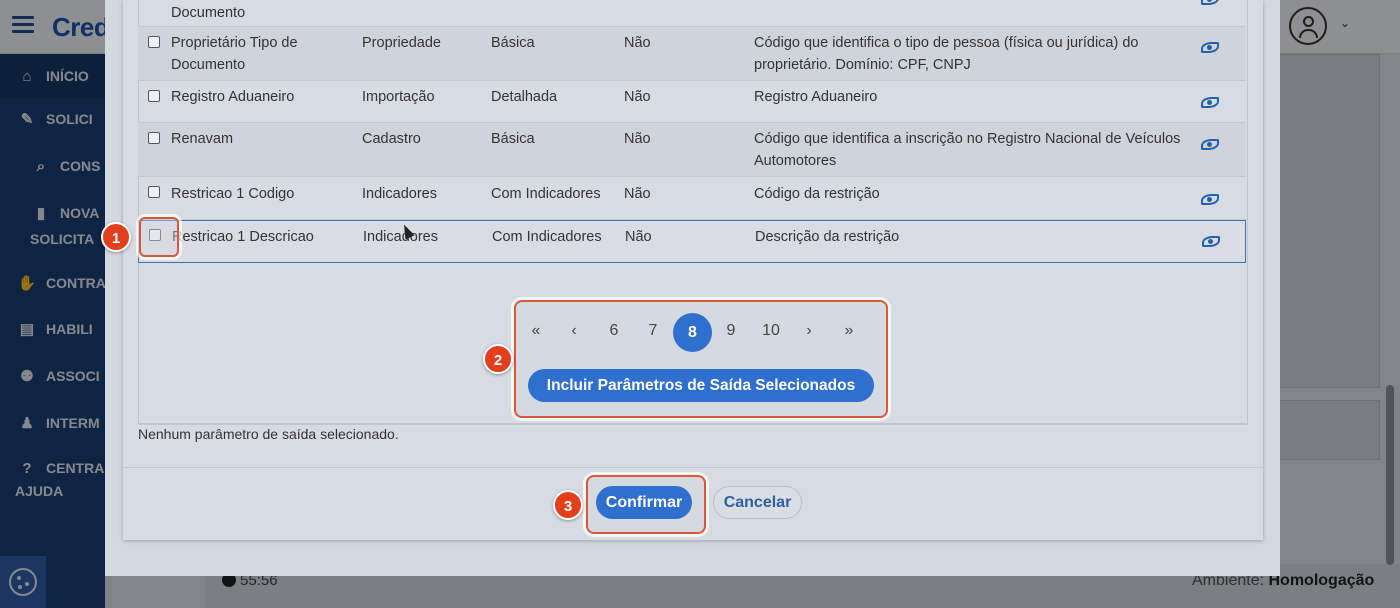 Image resolution: width=1400 pixels, height=608 pixels. Describe the element at coordinates (398, 97) in the screenshot. I see `param-category: Importação` at that location.